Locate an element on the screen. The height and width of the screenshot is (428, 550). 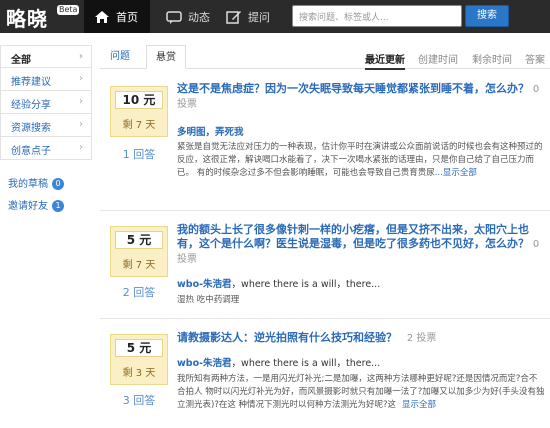
sidebar-link-drafts: 我的草稿 0 is located at coordinates (46, 181).